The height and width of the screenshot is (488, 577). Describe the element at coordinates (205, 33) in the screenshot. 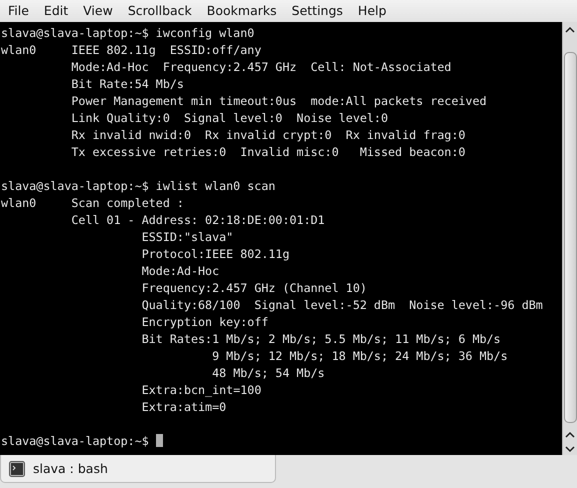

I see `shell-command: iwconfig wlan0` at that location.